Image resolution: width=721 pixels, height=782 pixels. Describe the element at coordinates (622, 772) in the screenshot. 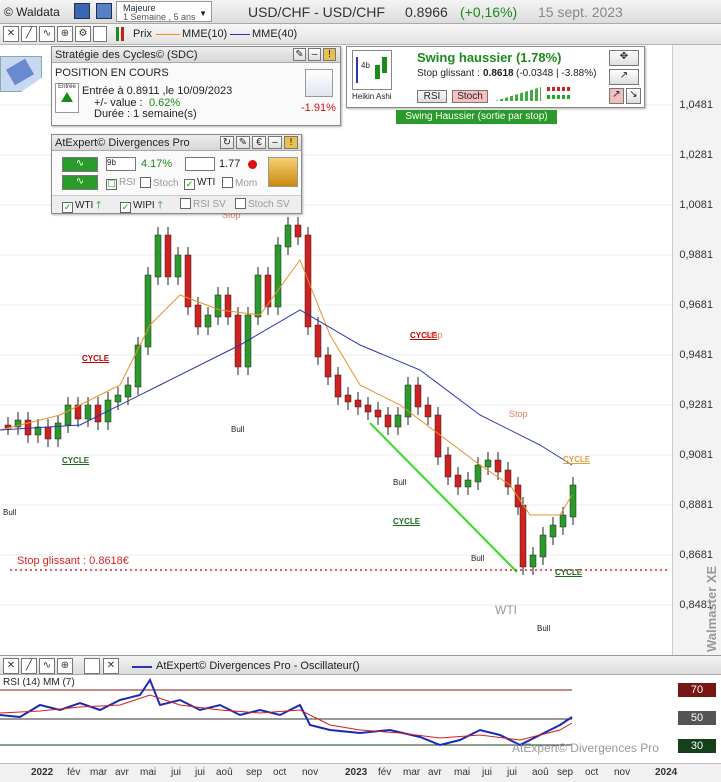

I see `time-tick-label: nov` at that location.